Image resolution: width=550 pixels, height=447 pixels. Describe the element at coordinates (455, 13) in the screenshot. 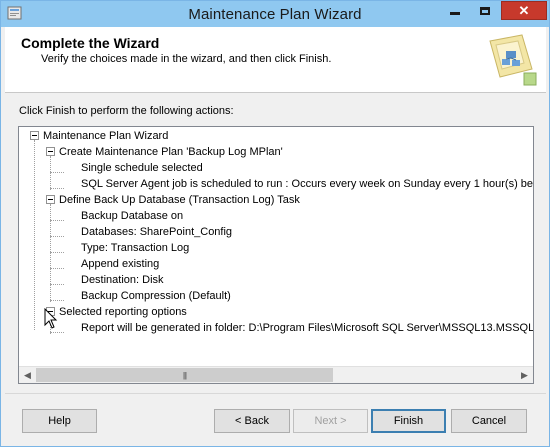

I see `minimize-icon` at that location.